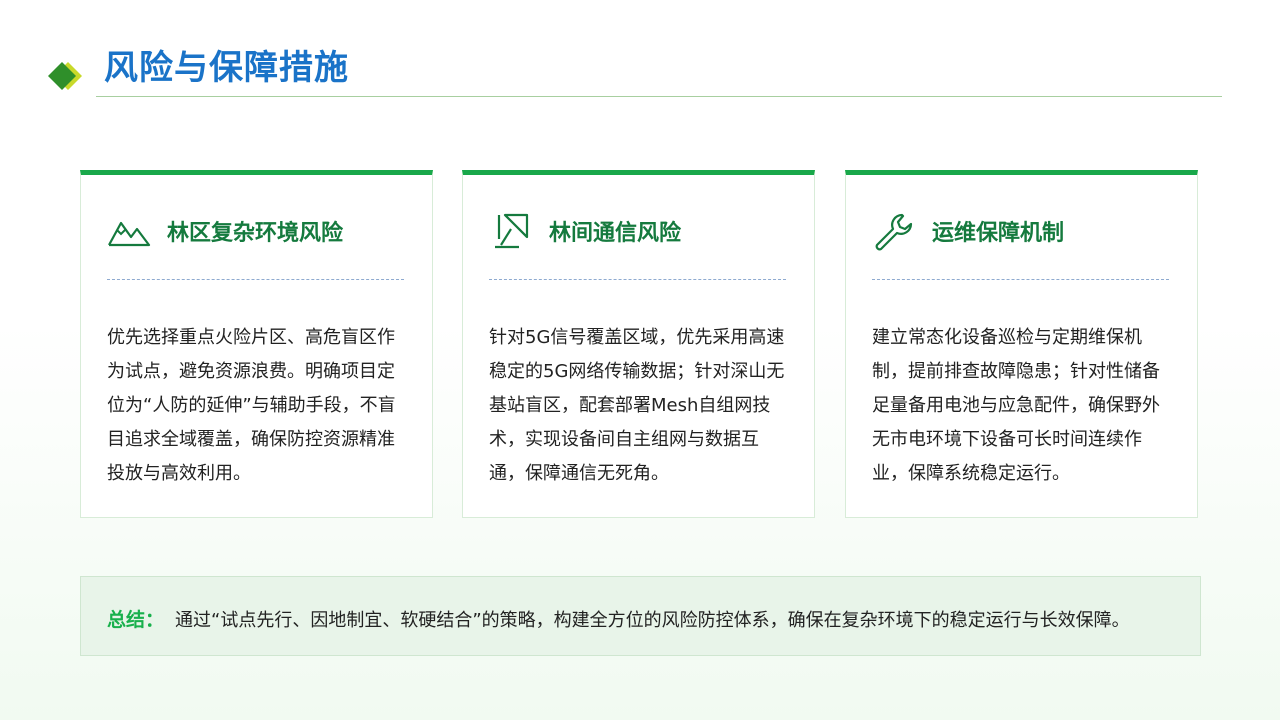  What do you see at coordinates (226, 68) in the screenshot?
I see `page-title: 风险与保障措施` at bounding box center [226, 68].